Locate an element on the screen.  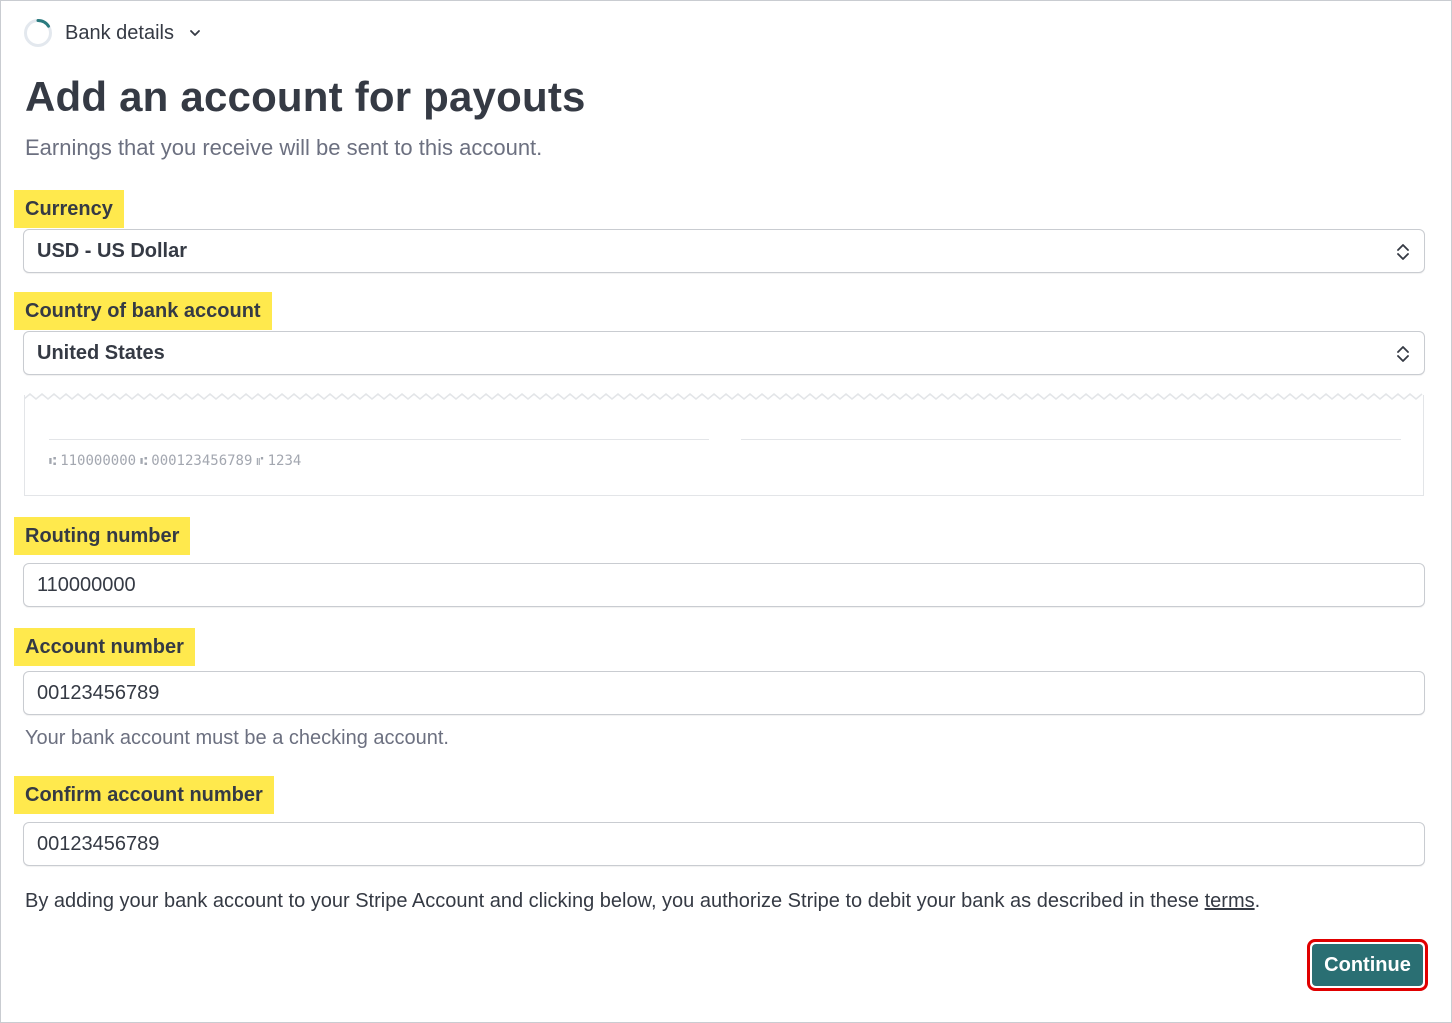
micr-check-number: 1234 is located at coordinates (284, 461).